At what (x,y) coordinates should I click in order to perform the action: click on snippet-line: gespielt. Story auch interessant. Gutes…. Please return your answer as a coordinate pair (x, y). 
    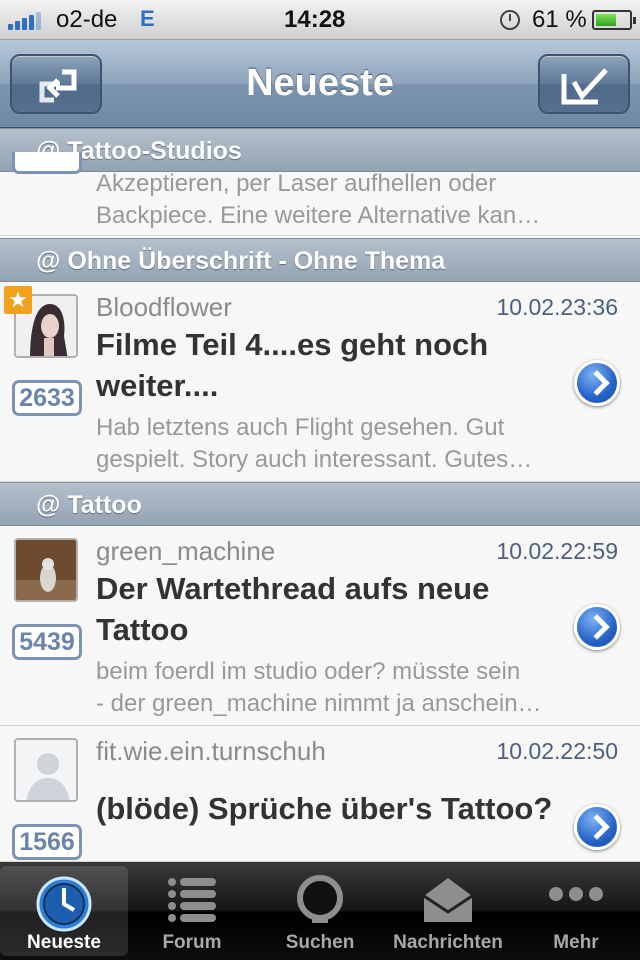
    Looking at the image, I should click on (314, 459).